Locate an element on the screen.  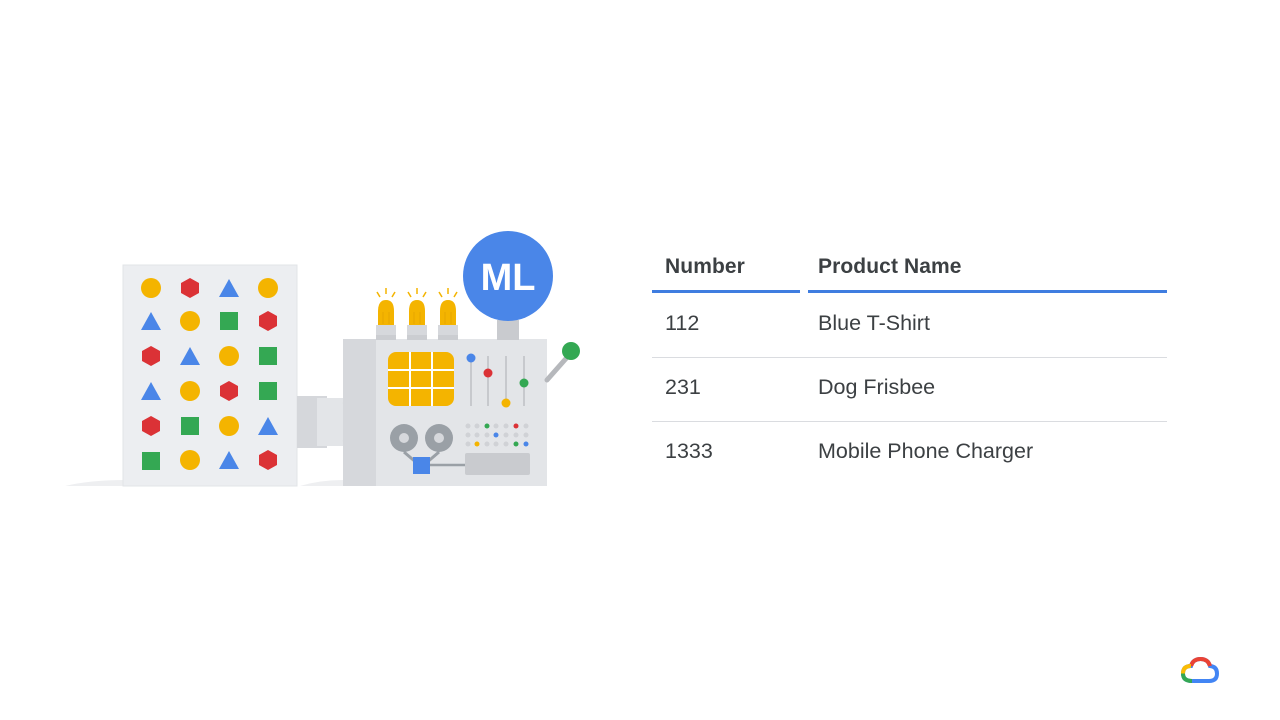
ml-badge-text: ML is located at coordinates (508, 278).